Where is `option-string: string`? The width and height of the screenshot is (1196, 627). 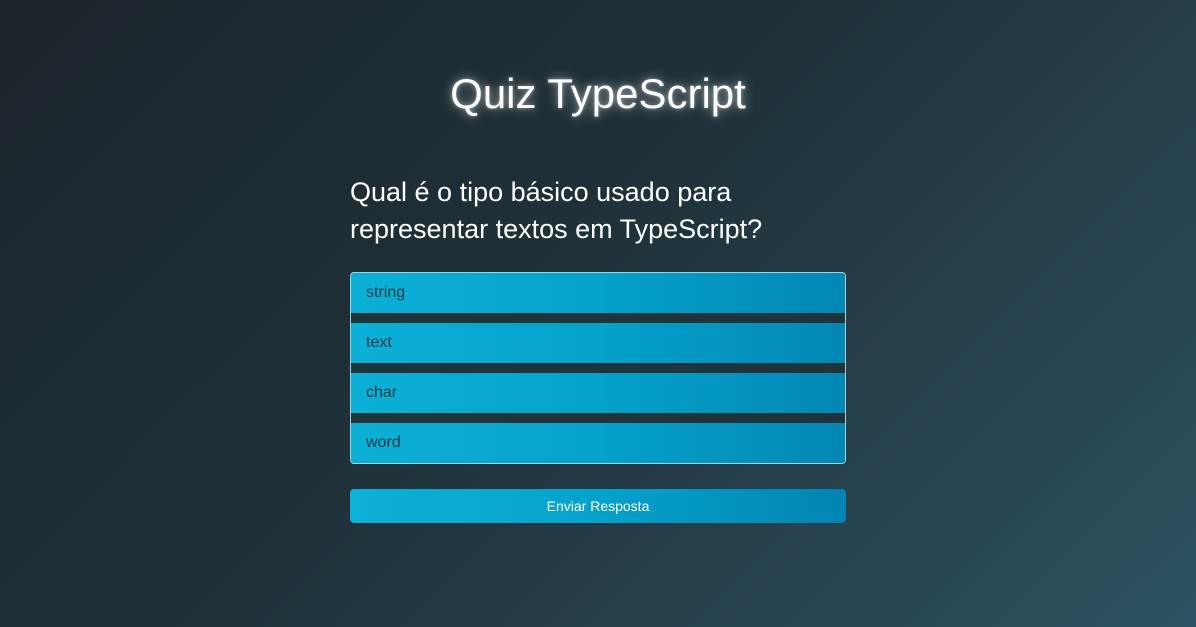
option-string: string is located at coordinates (598, 293).